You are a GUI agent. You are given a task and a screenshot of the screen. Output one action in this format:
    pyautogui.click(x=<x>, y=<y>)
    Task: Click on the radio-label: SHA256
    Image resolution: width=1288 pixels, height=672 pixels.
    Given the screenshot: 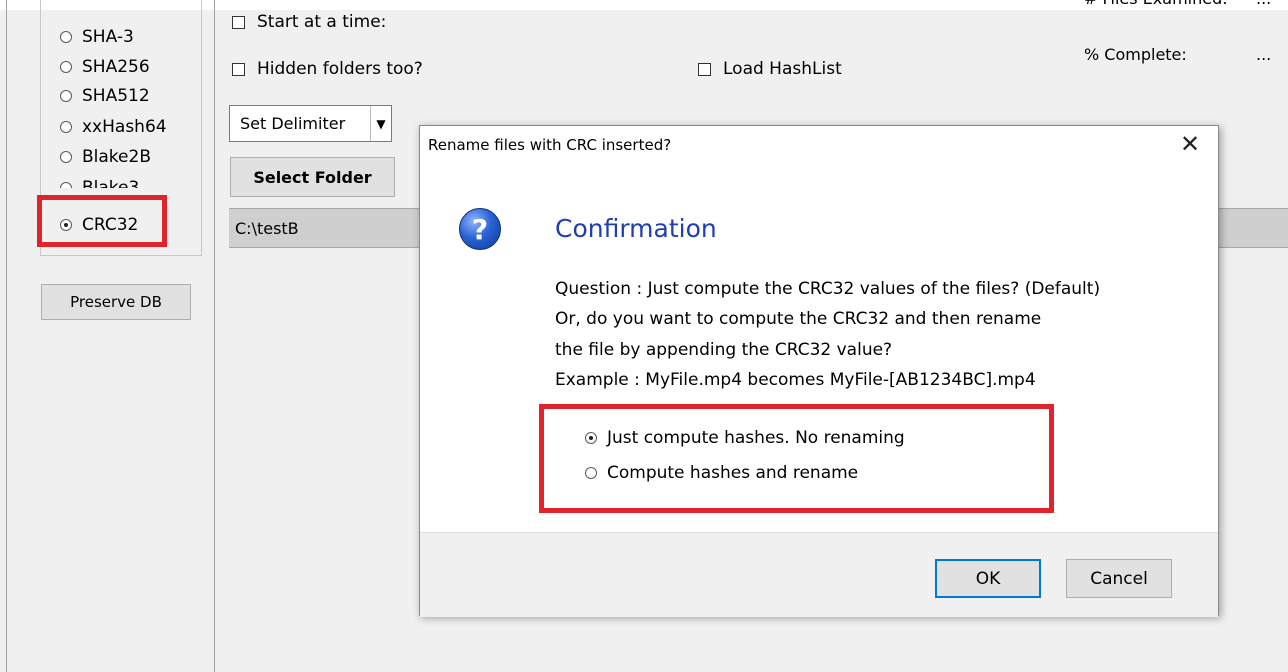 What is the action you would take?
    pyautogui.click(x=116, y=67)
    